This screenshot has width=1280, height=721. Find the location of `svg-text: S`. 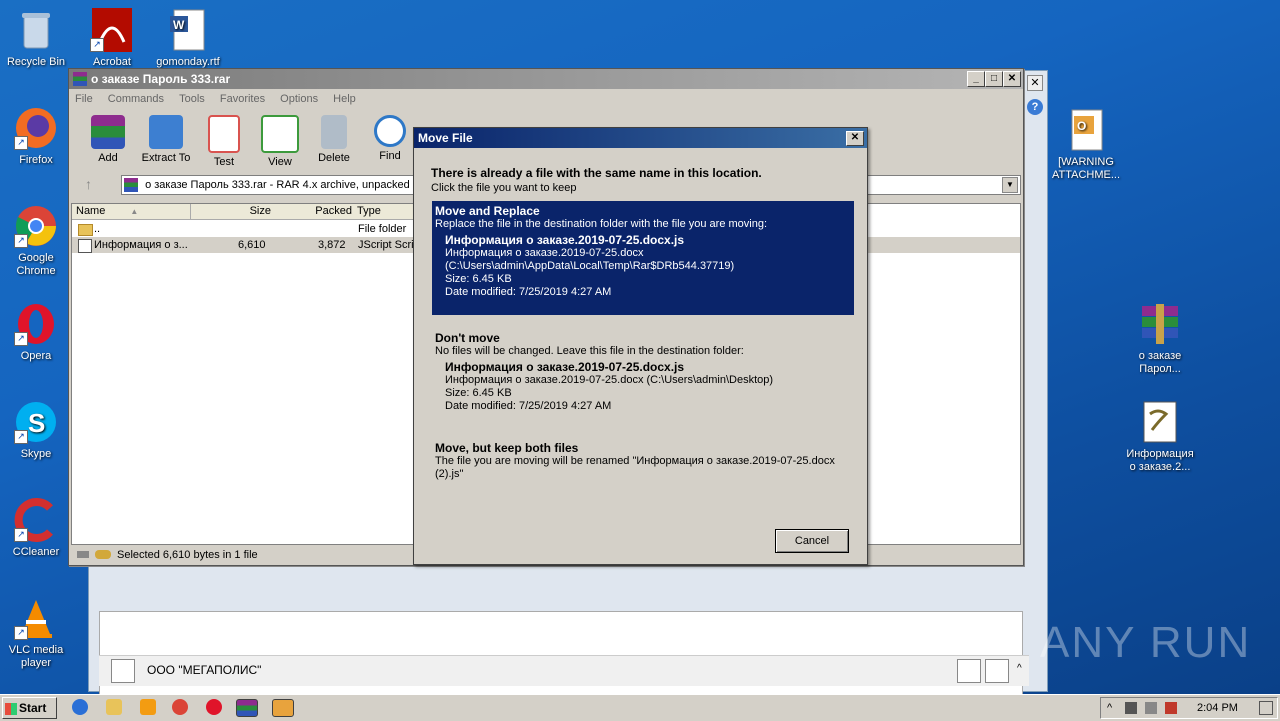

svg-text: S is located at coordinates (36, 423).